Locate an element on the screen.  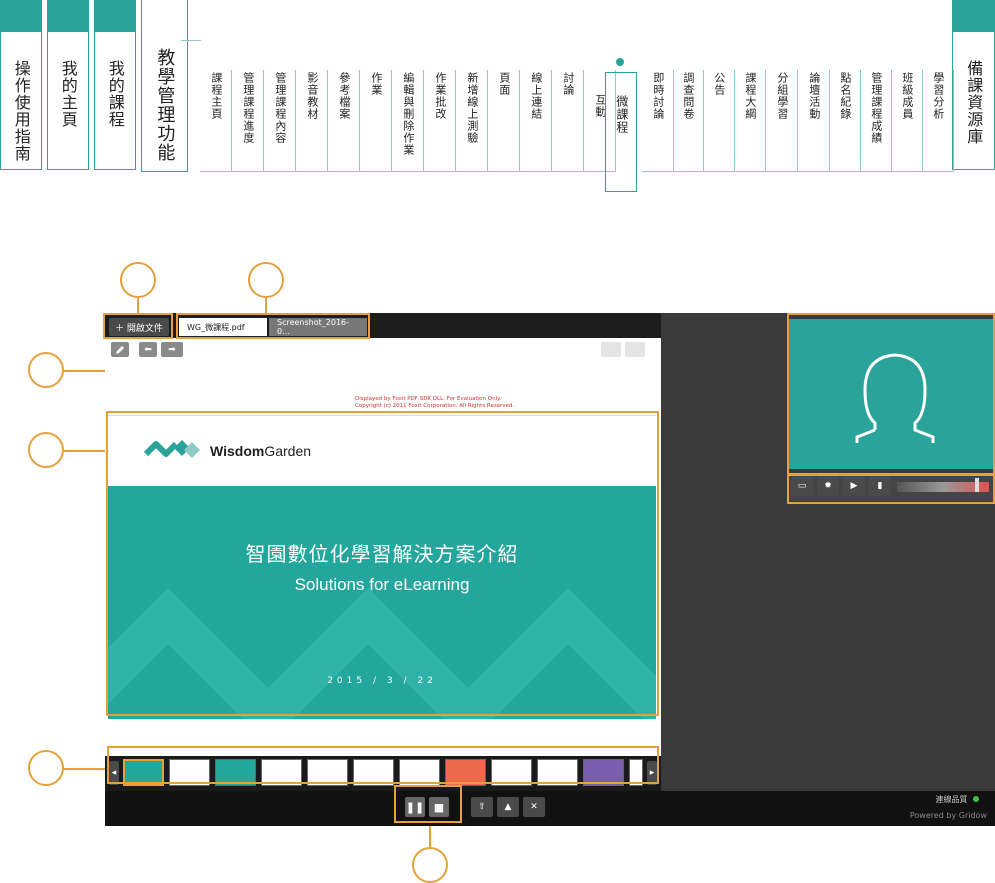
tab-label: 操作使用指南 is located at coordinates (21, 111).